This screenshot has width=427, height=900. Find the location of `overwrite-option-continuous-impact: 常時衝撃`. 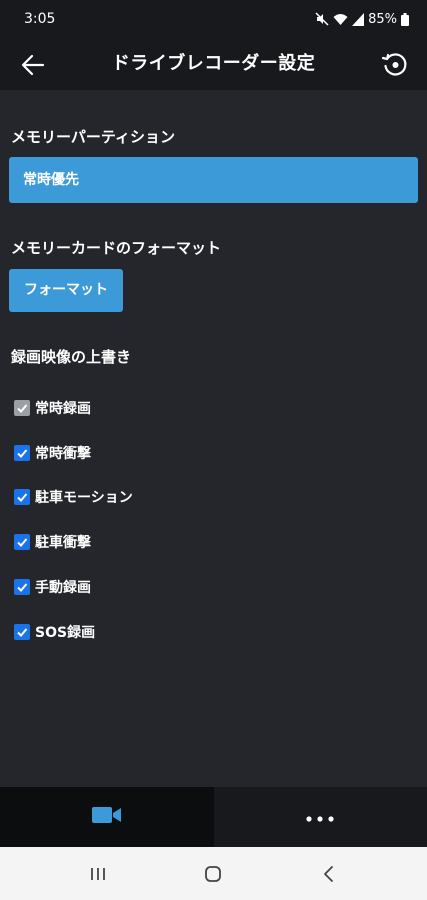

overwrite-option-continuous-impact: 常時衝撃 is located at coordinates (52, 453).